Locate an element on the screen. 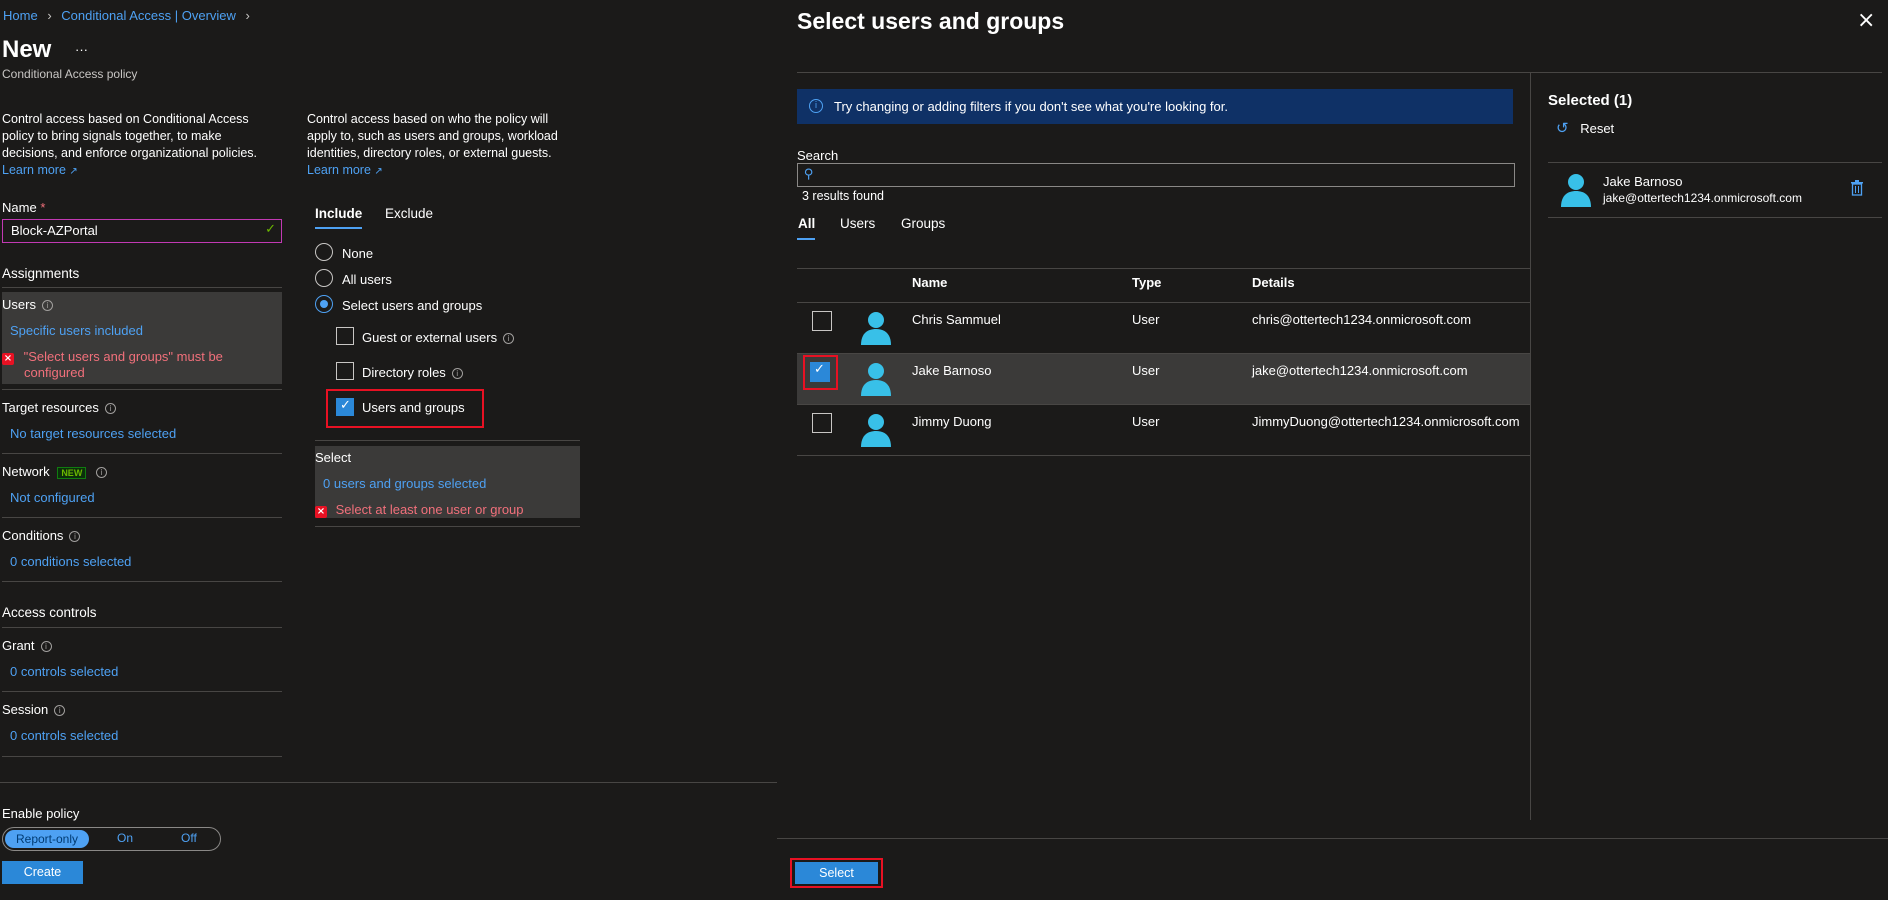 The width and height of the screenshot is (1888, 900). toggle-report-only: Report-only is located at coordinates (47, 839).